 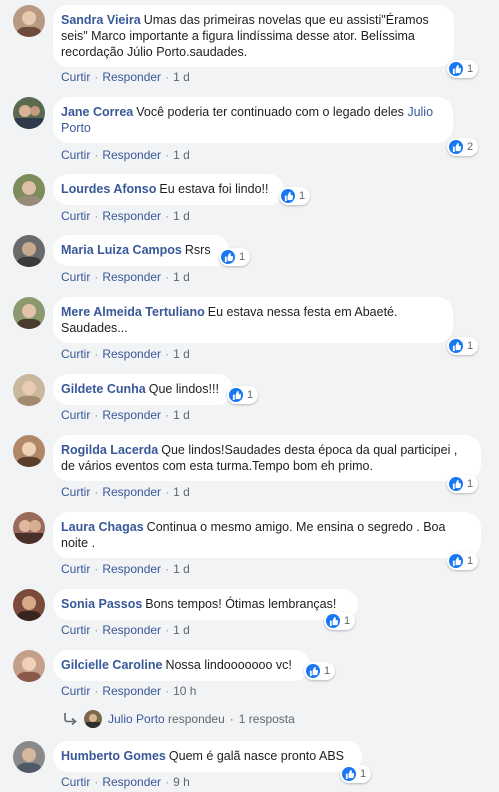 What do you see at coordinates (101, 604) in the screenshot?
I see `comment-author: Sonia Passos` at bounding box center [101, 604].